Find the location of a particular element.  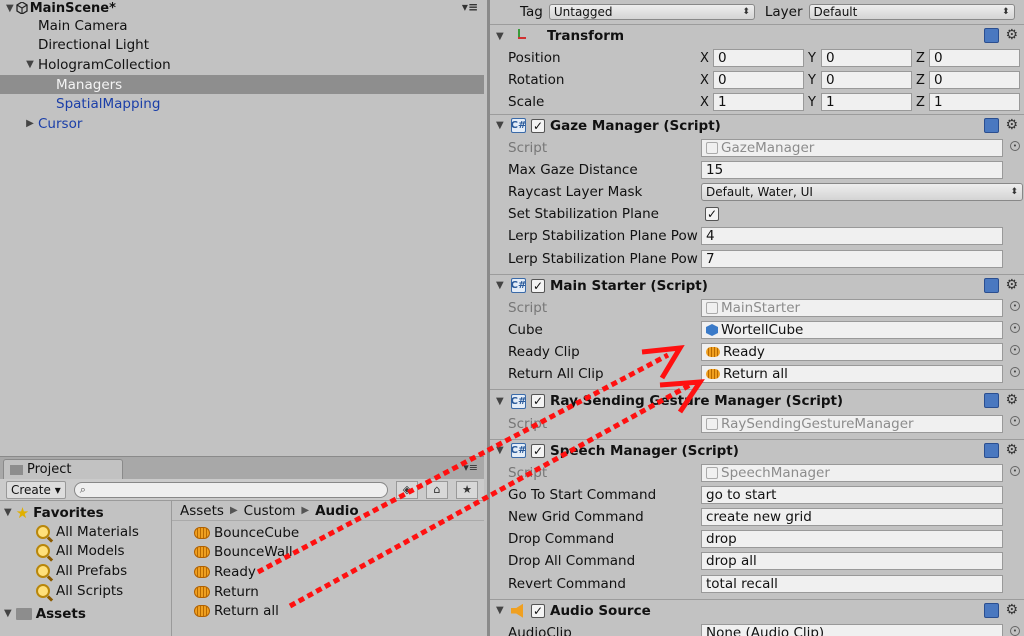

gaze-manager-header: ▼ C# ✓ Gaze Manager (Script) ⚙ is located at coordinates (757, 126).